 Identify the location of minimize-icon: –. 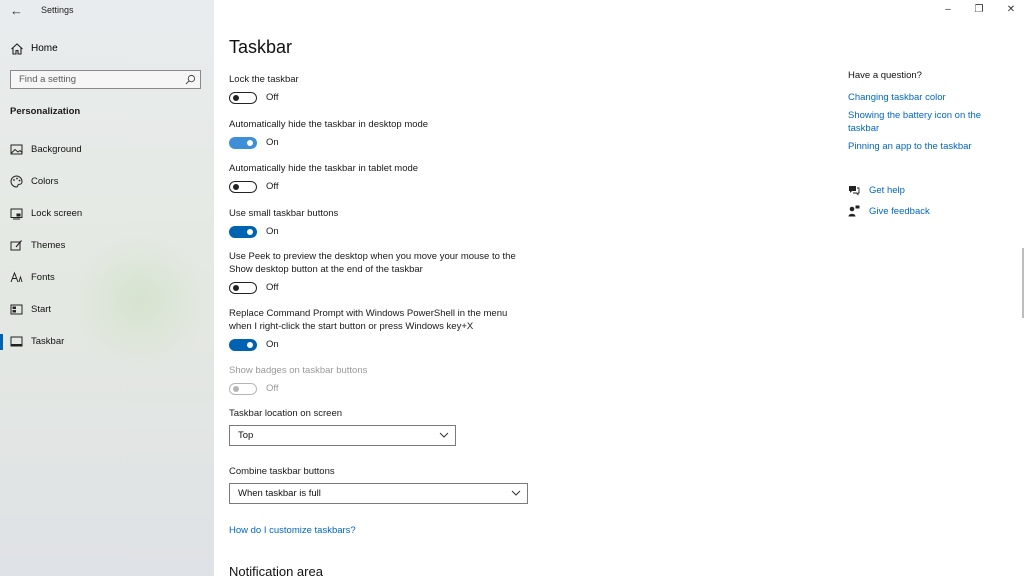
(948, 9).